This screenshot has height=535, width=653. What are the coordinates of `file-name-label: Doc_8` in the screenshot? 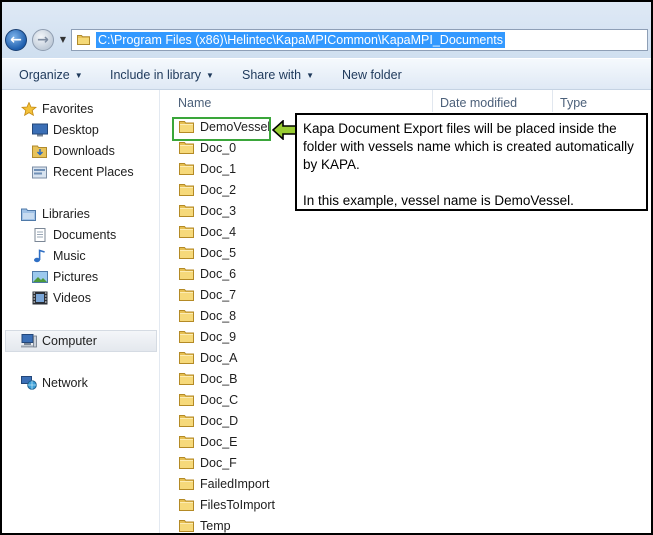 It's located at (218, 316).